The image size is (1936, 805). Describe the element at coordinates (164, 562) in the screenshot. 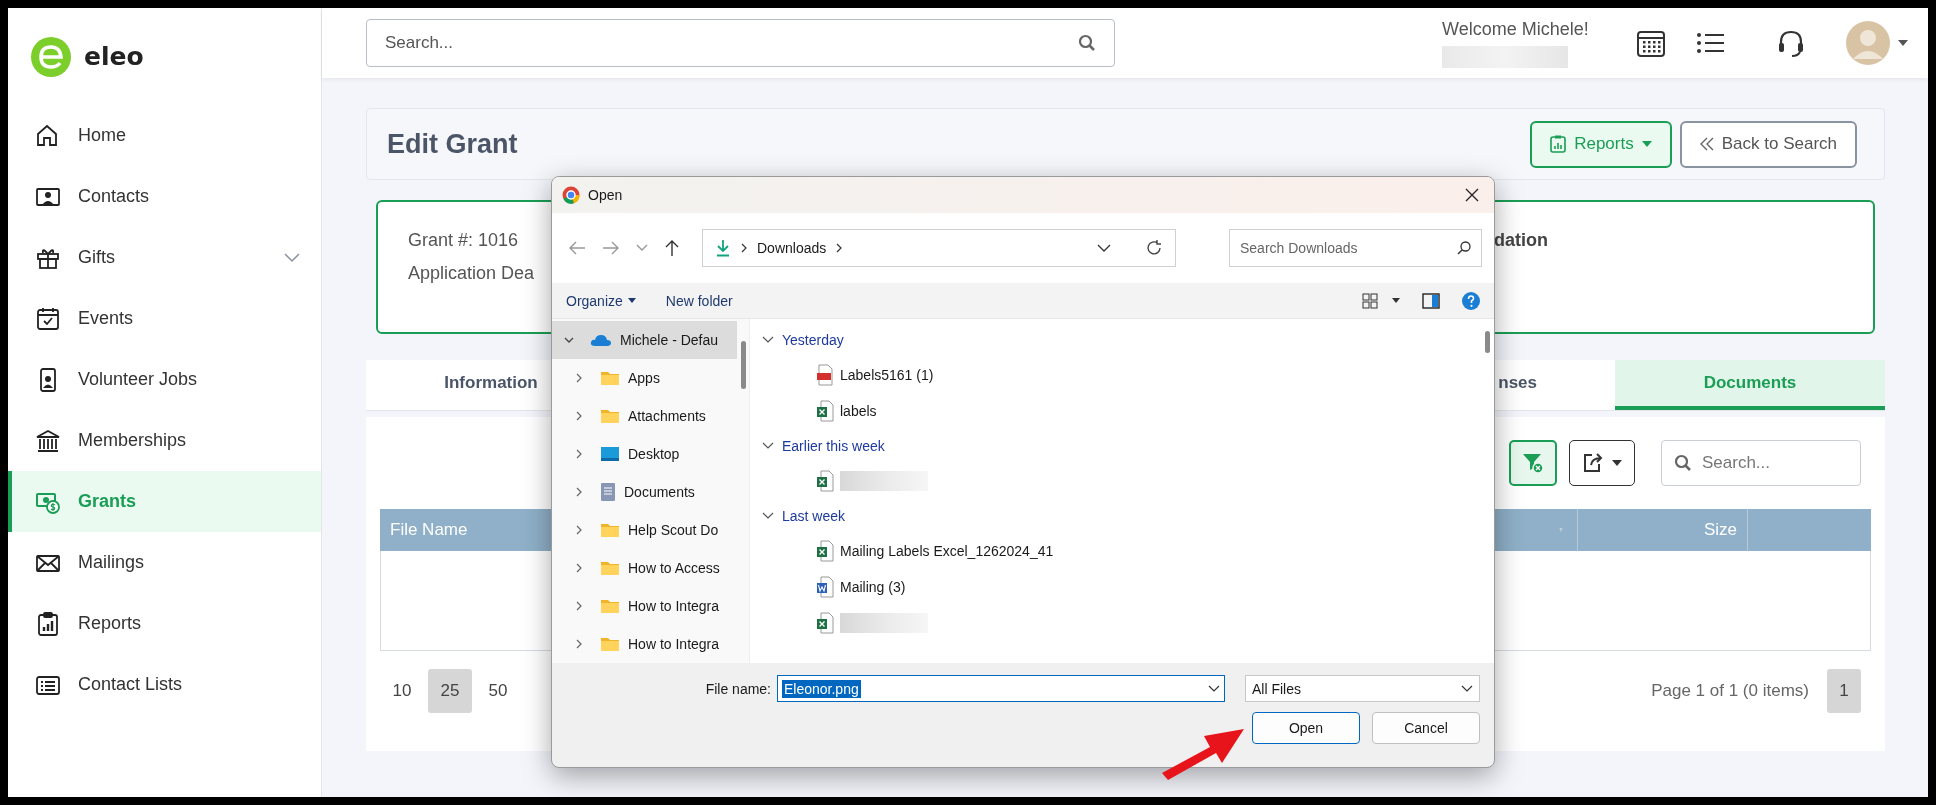

I see `nav-item: Mailings` at that location.